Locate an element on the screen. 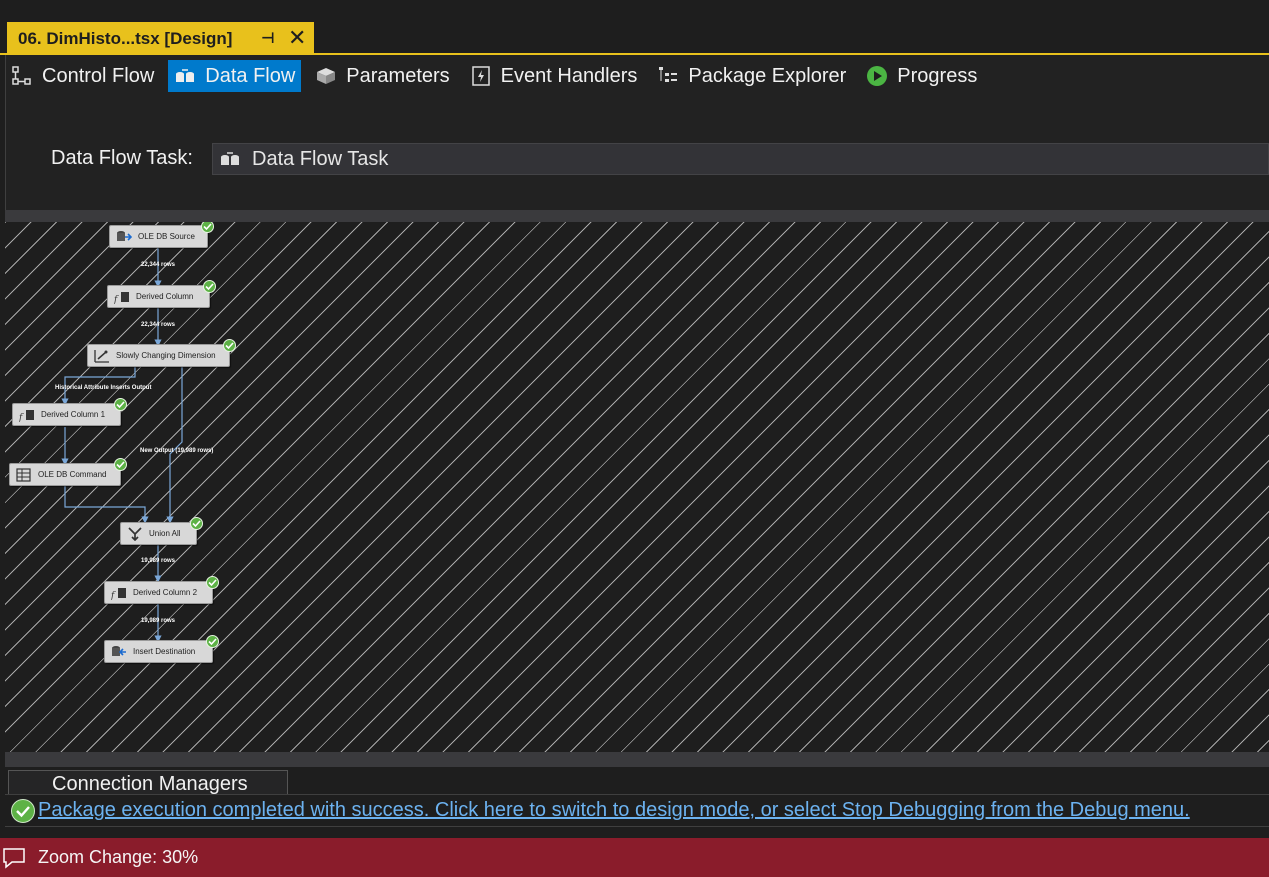  component-label: Union All is located at coordinates (165, 533).